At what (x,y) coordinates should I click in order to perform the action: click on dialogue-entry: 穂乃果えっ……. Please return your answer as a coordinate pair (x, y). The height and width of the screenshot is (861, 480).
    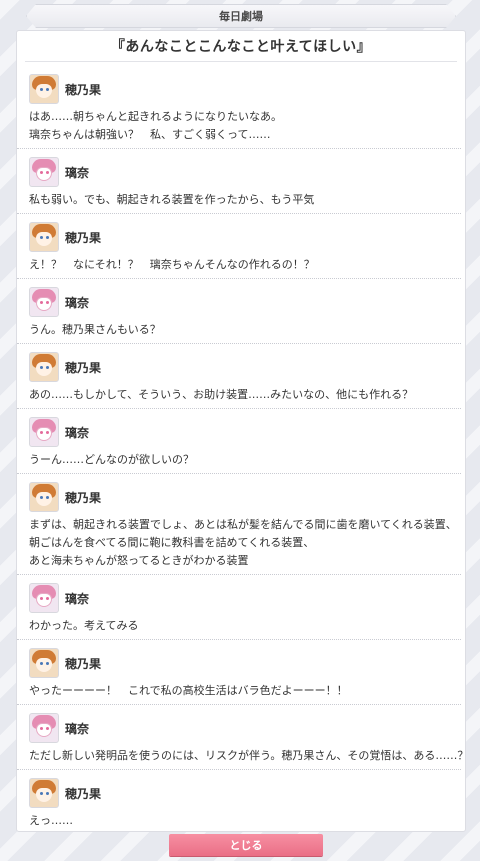
    Looking at the image, I should click on (239, 800).